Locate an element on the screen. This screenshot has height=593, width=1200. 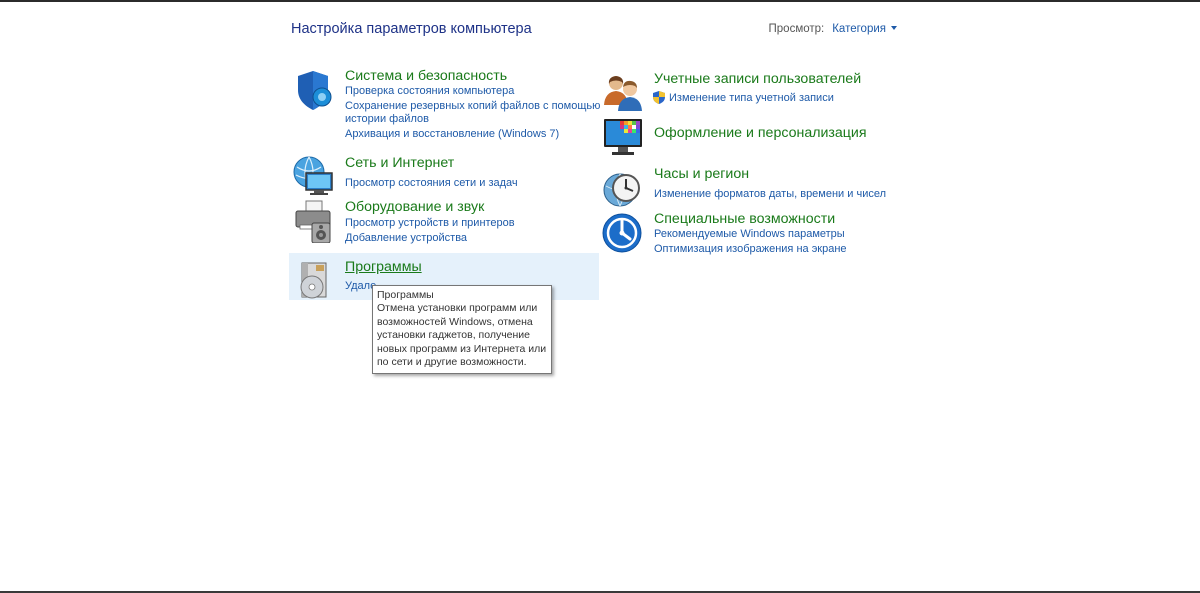
link-network-status: Просмотр состояния сети и задач is located at coordinates (431, 183).